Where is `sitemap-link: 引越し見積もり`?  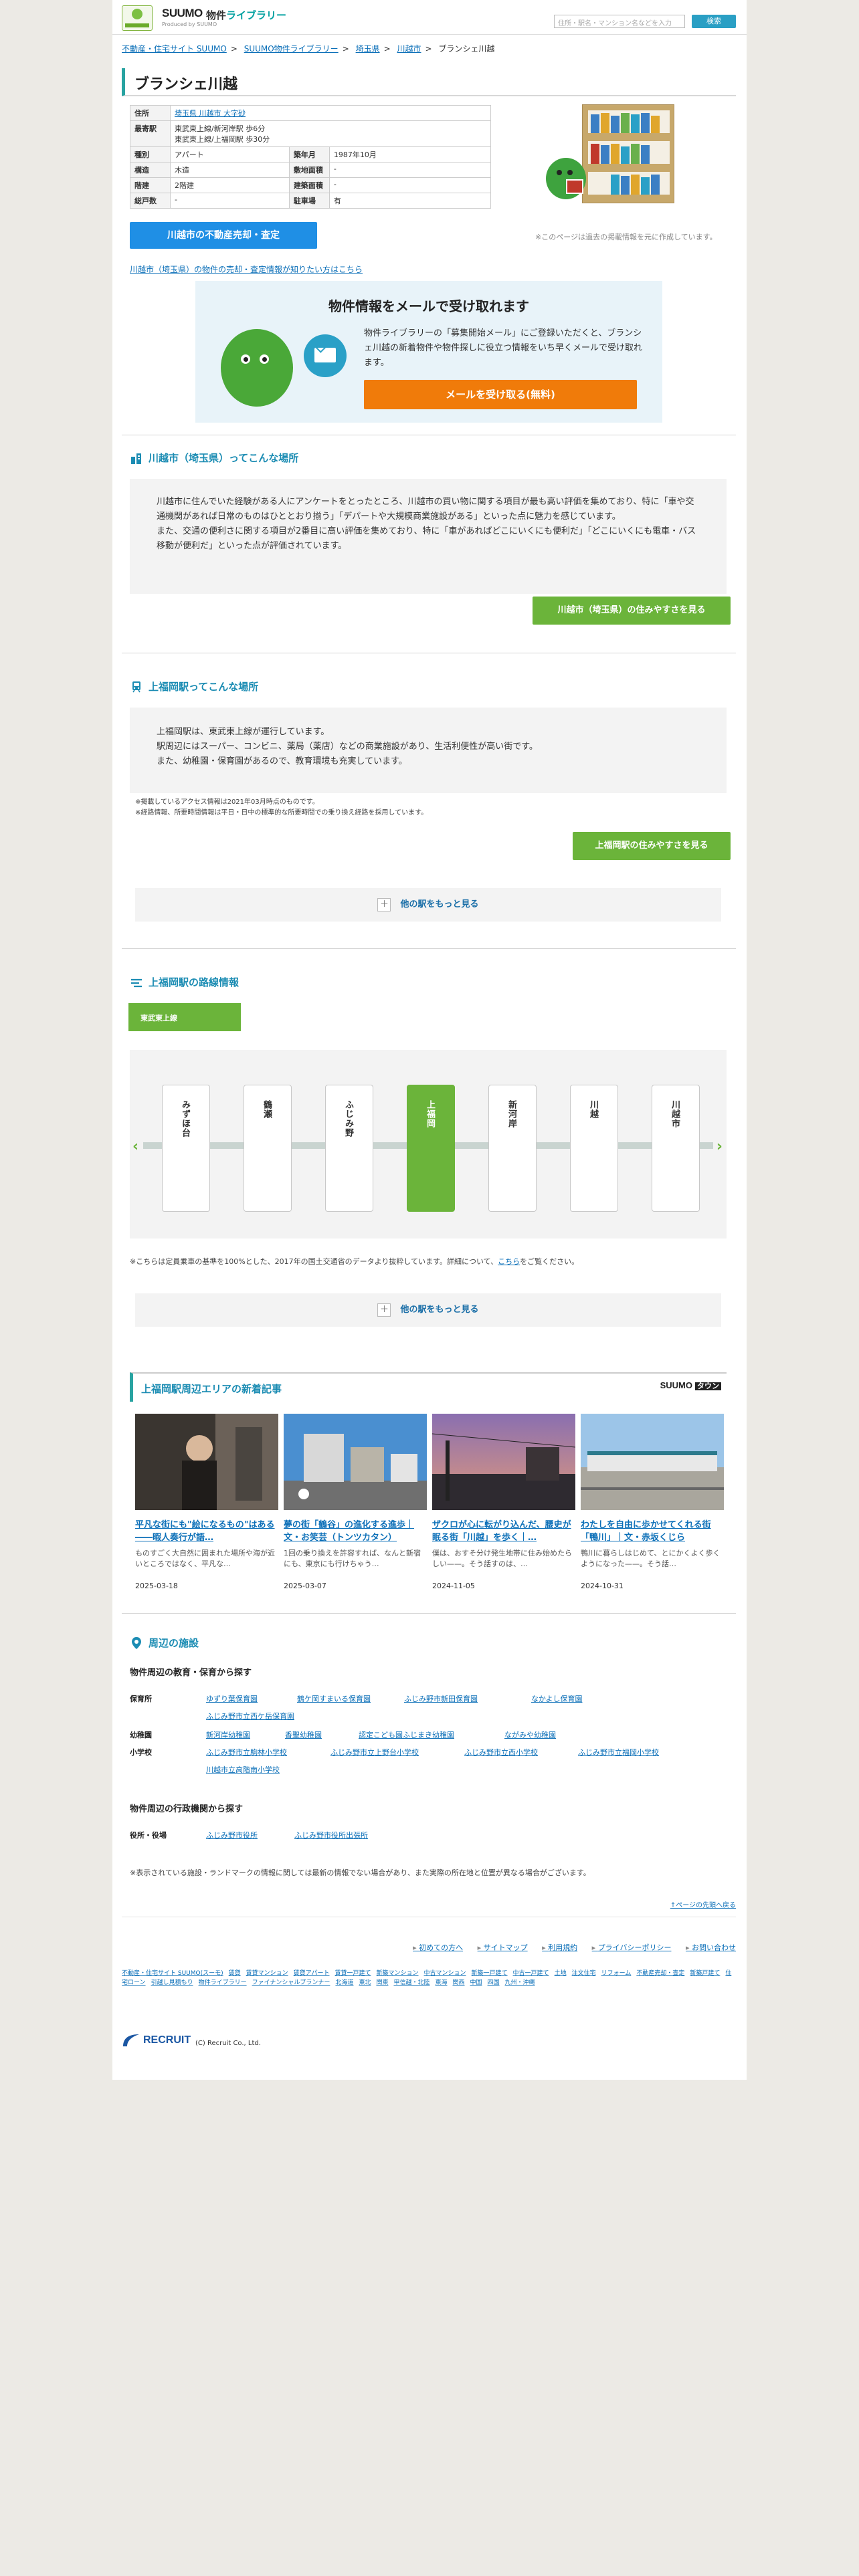 sitemap-link: 引越し見積もり is located at coordinates (172, 1982).